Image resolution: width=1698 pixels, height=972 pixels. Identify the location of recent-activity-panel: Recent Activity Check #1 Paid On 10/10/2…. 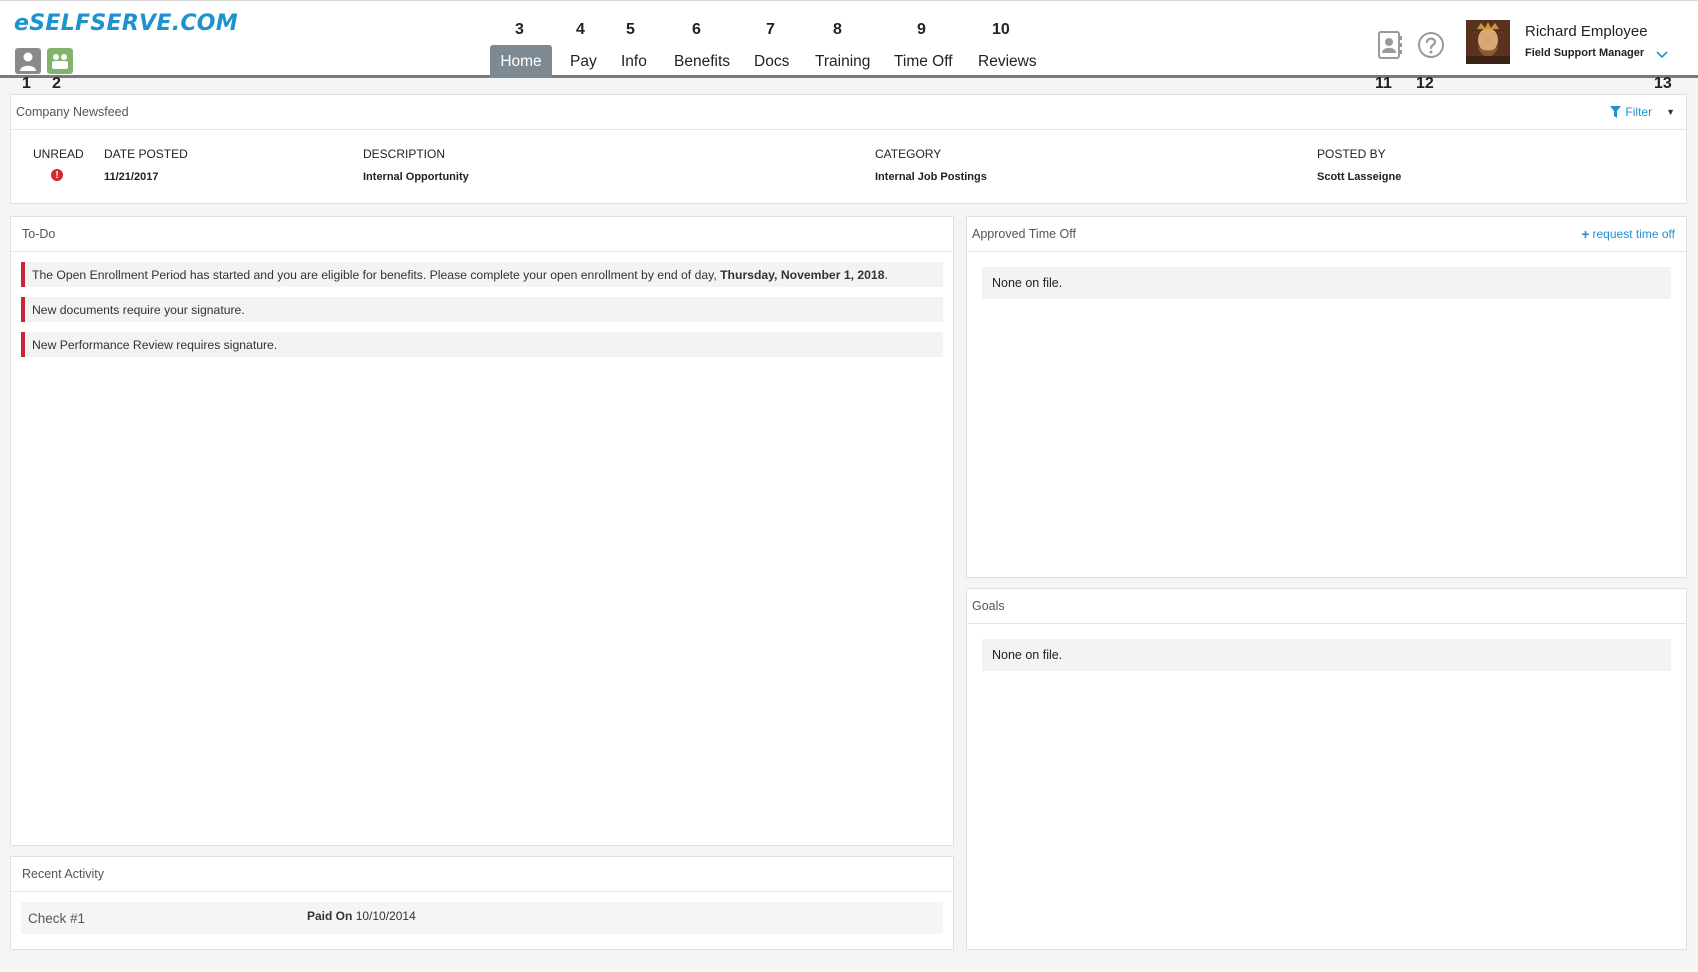
(482, 903).